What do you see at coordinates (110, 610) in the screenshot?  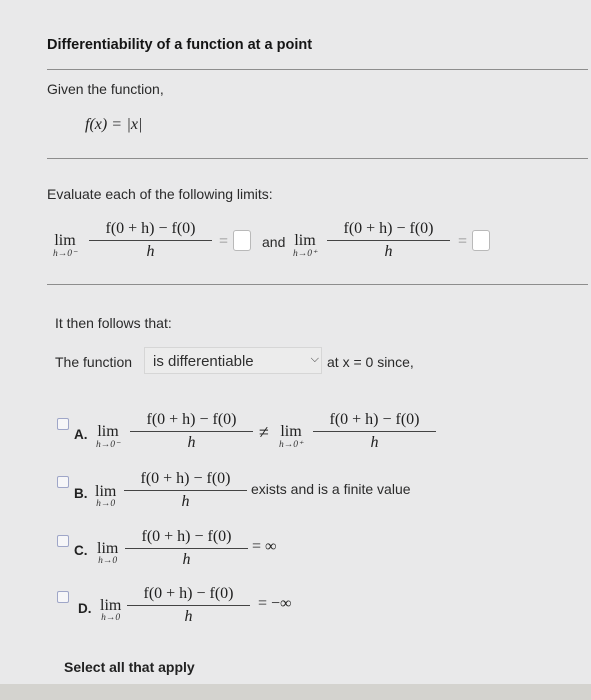 I see `option-d-limit: lim h→0` at bounding box center [110, 610].